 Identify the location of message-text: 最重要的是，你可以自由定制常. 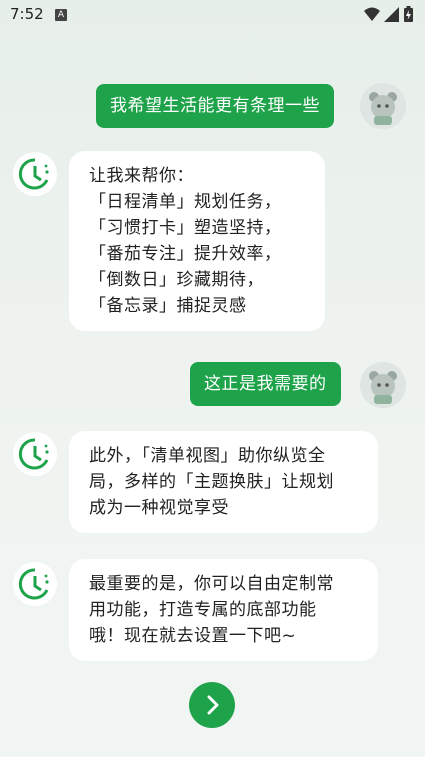
(211, 584).